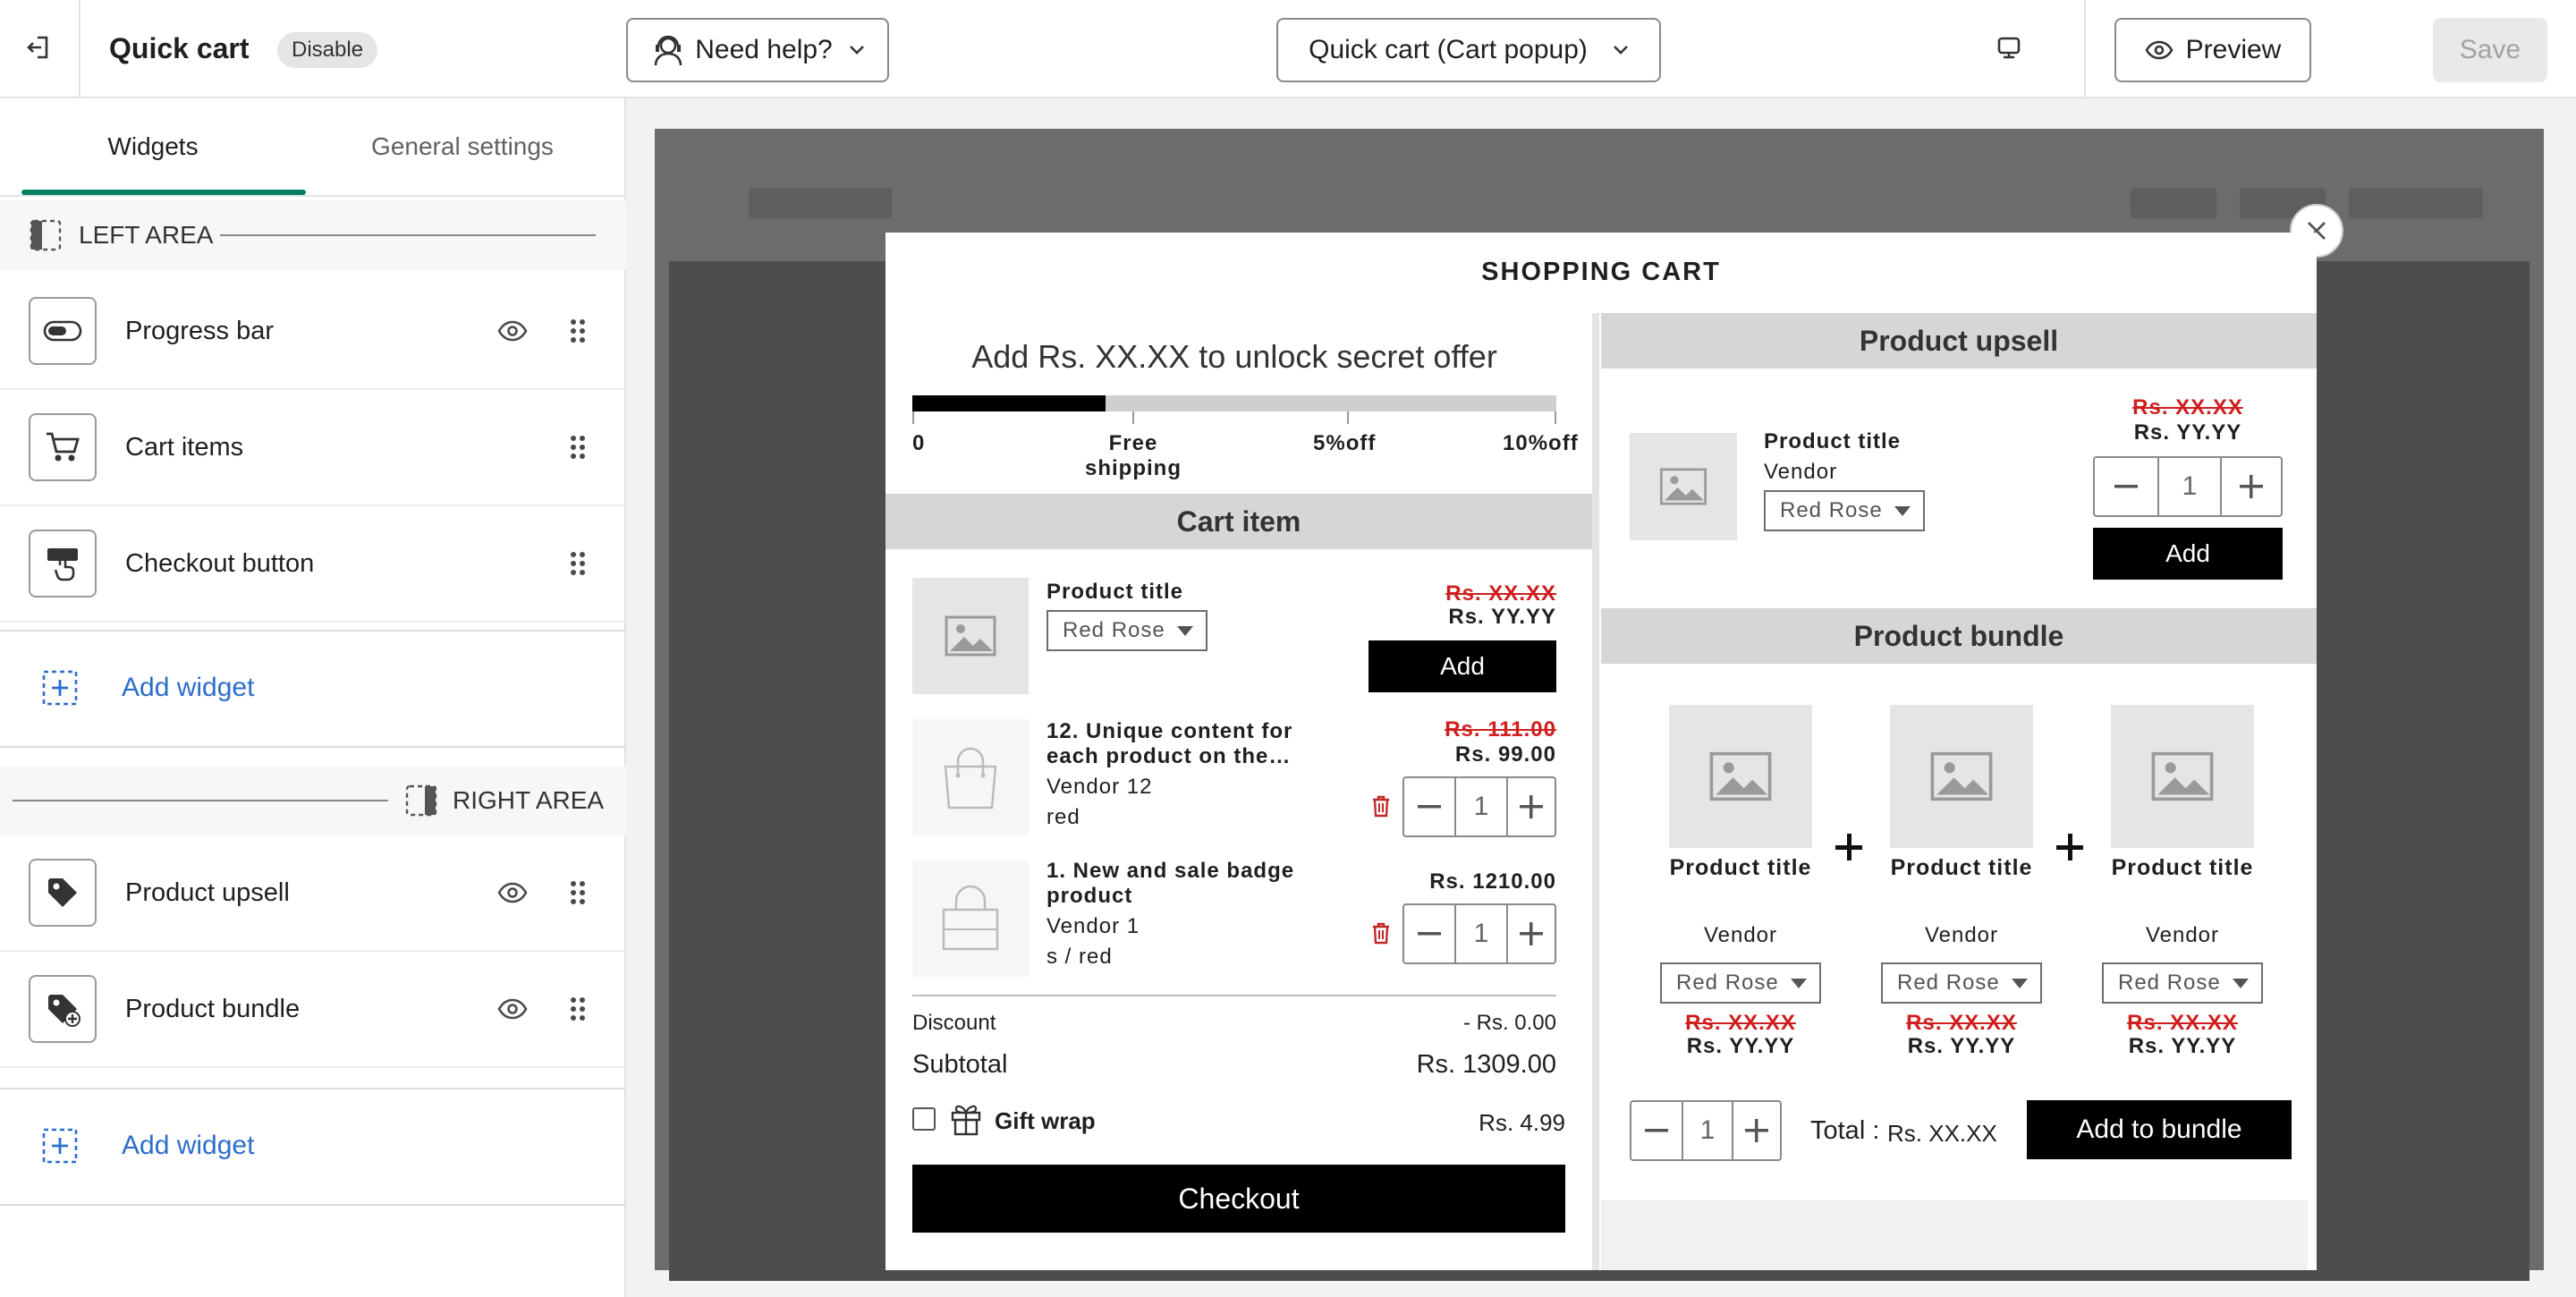 This screenshot has width=2576, height=1297. What do you see at coordinates (2188, 554) in the screenshot?
I see `upsell-add-button: Add` at bounding box center [2188, 554].